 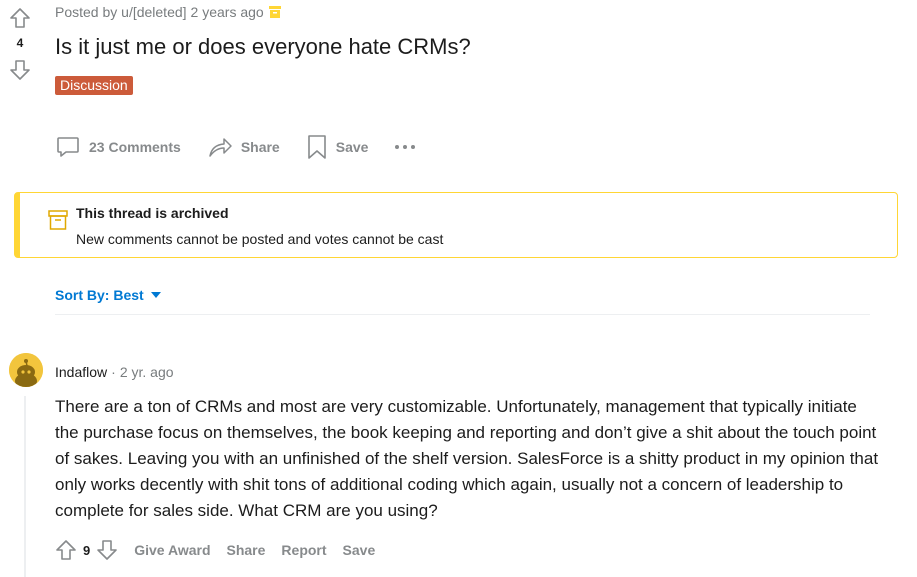 I want to click on comment-upvote-button, so click(x=66, y=550).